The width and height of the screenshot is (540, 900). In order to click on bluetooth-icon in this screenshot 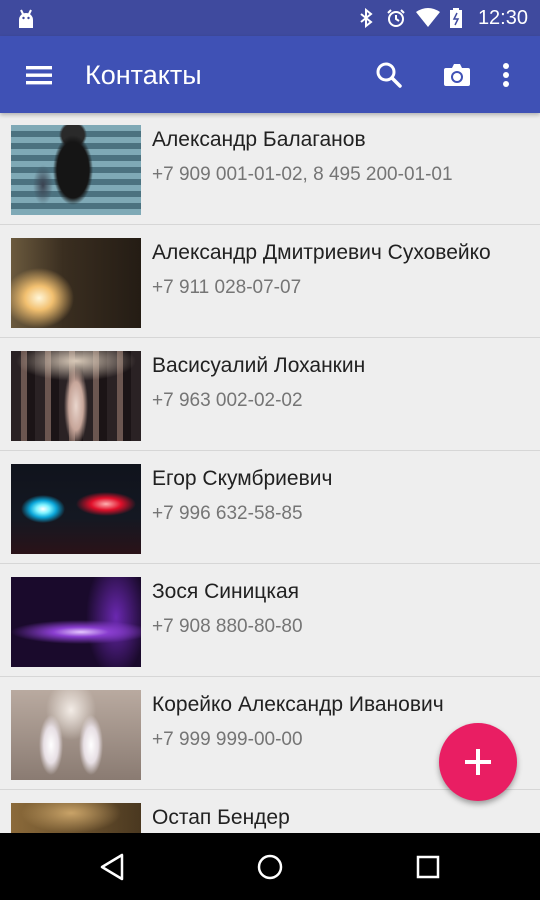, I will do `click(366, 18)`.